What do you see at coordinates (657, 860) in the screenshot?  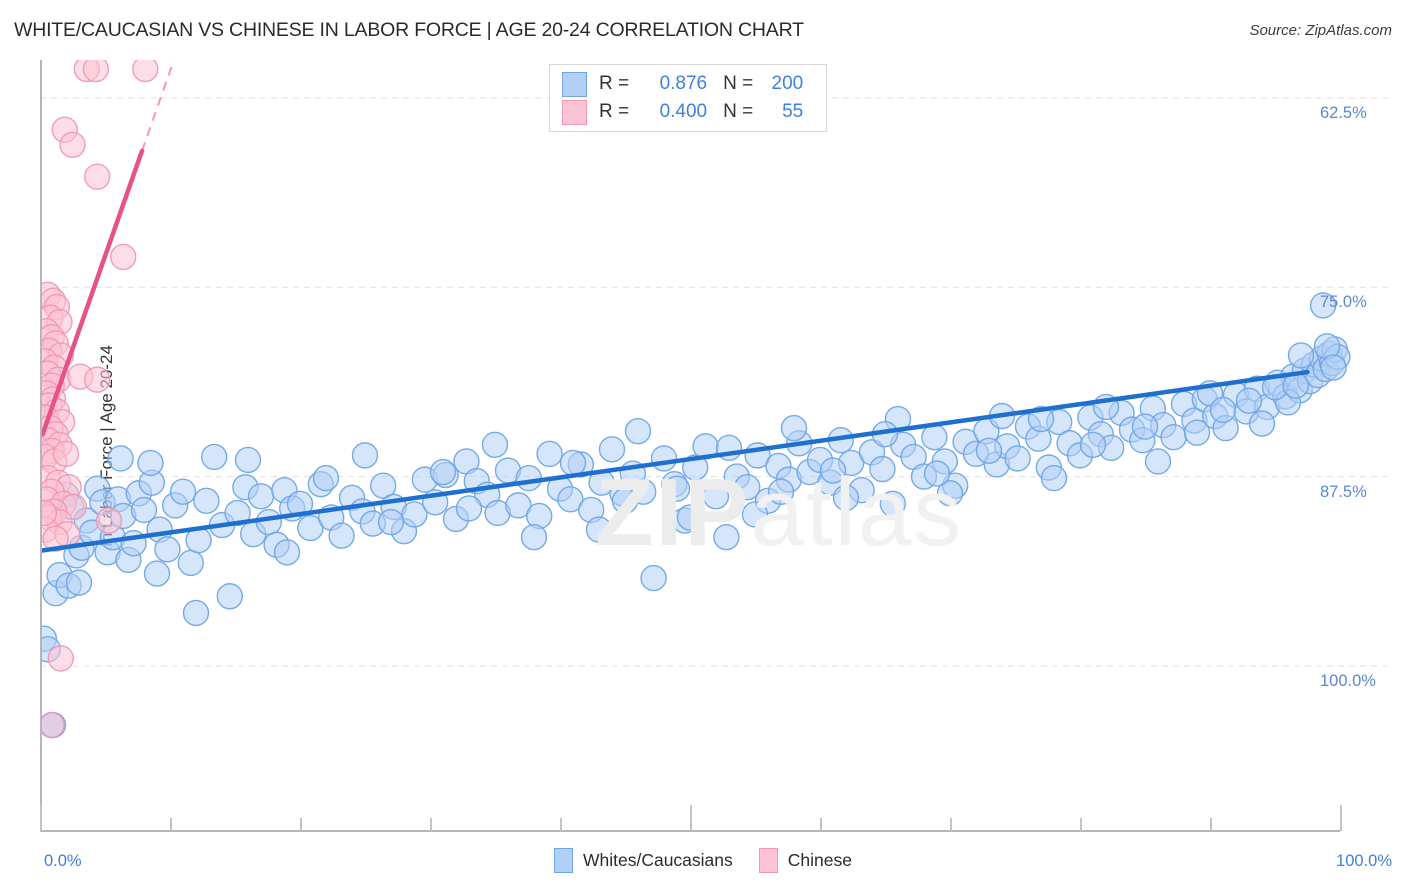 I see `series-label-whites: Whites/Caucasians` at bounding box center [657, 860].